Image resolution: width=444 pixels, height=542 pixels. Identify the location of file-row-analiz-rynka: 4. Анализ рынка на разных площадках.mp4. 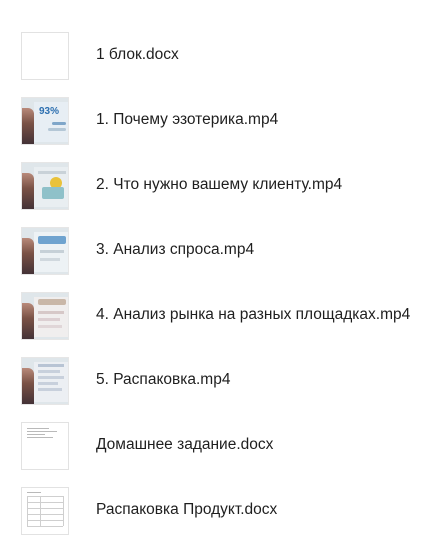
(222, 315).